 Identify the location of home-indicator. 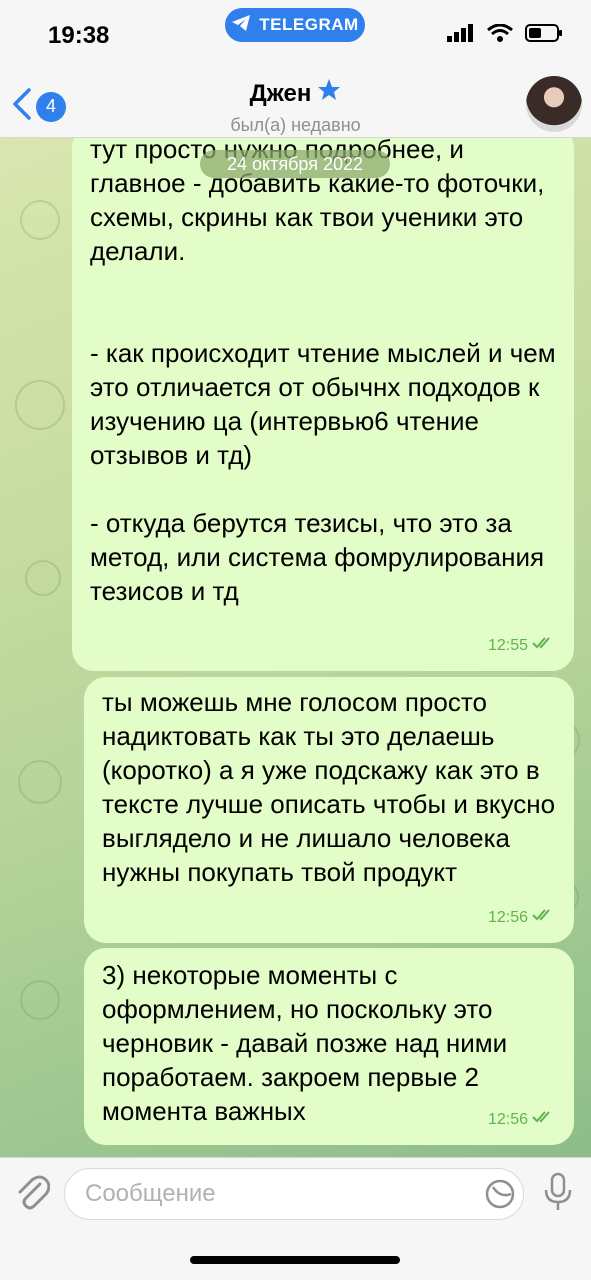
(295, 1260).